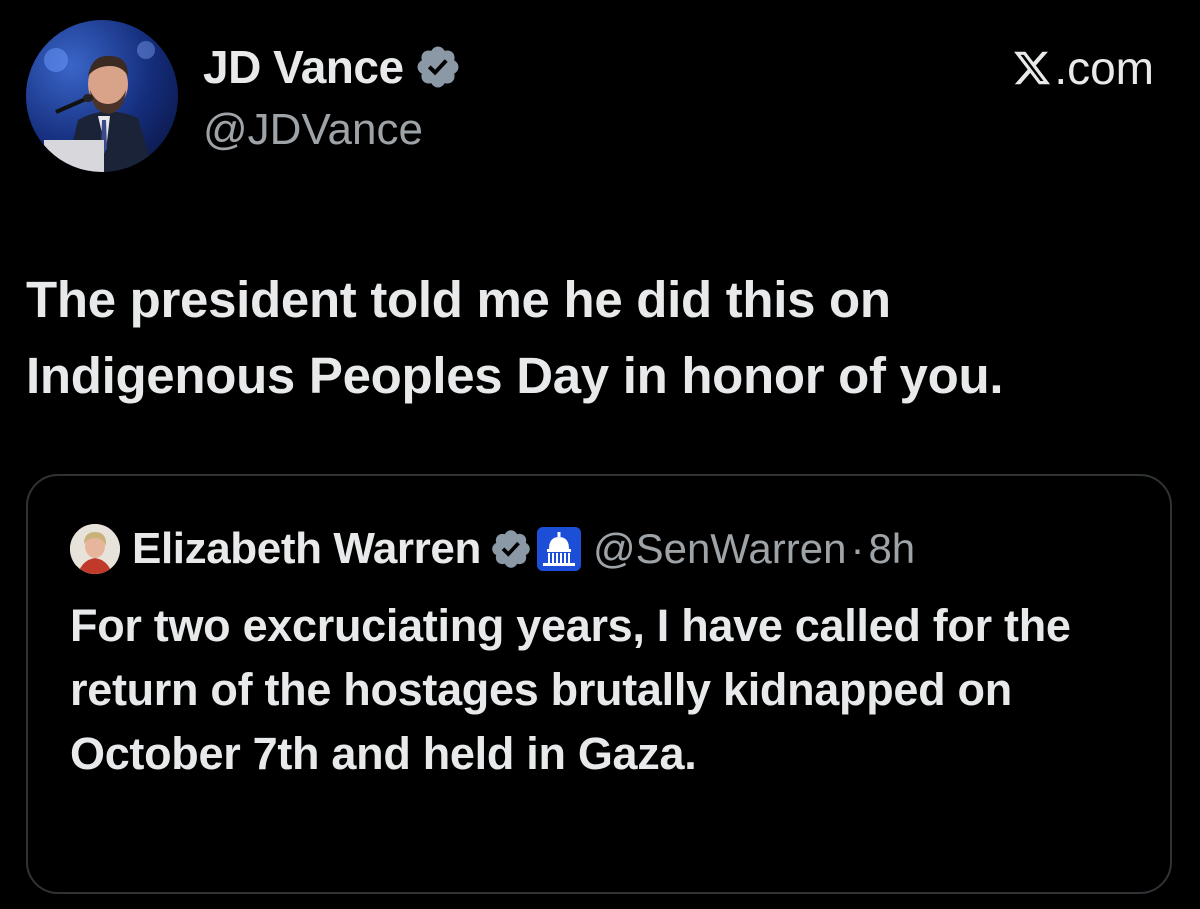 This screenshot has height=909, width=1200. What do you see at coordinates (306, 549) in the screenshot?
I see `quoted-author-name: Elizabeth Warren` at bounding box center [306, 549].